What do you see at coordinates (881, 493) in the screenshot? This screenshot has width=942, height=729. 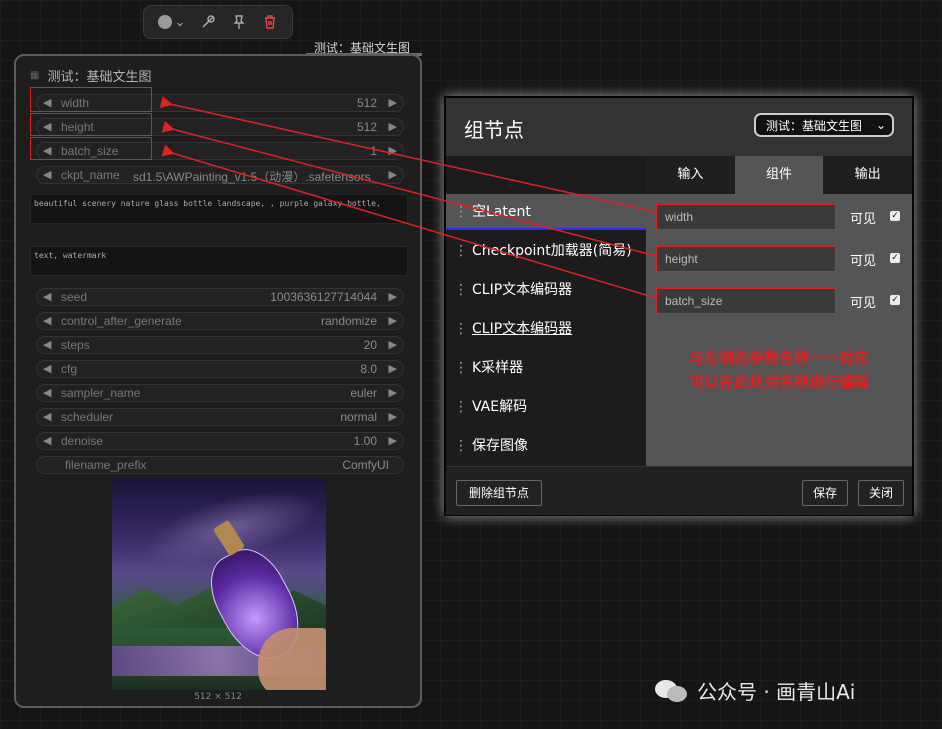 I see `close-button: 关闭` at bounding box center [881, 493].